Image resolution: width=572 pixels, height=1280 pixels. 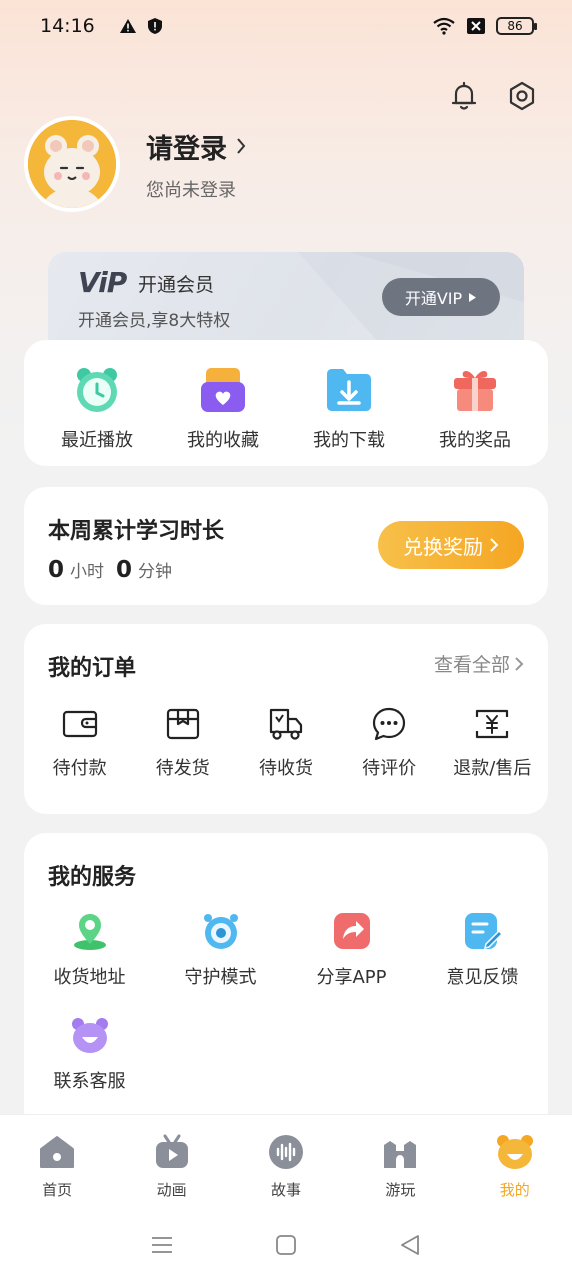 What do you see at coordinates (57, 1152) in the screenshot?
I see `home-icon` at bounding box center [57, 1152].